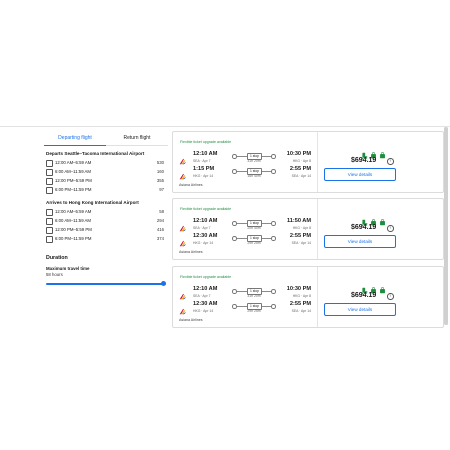  Describe the element at coordinates (105, 172) in the screenshot. I see `departs-option: 6:00 AM–11:59 AM 160` at that location.